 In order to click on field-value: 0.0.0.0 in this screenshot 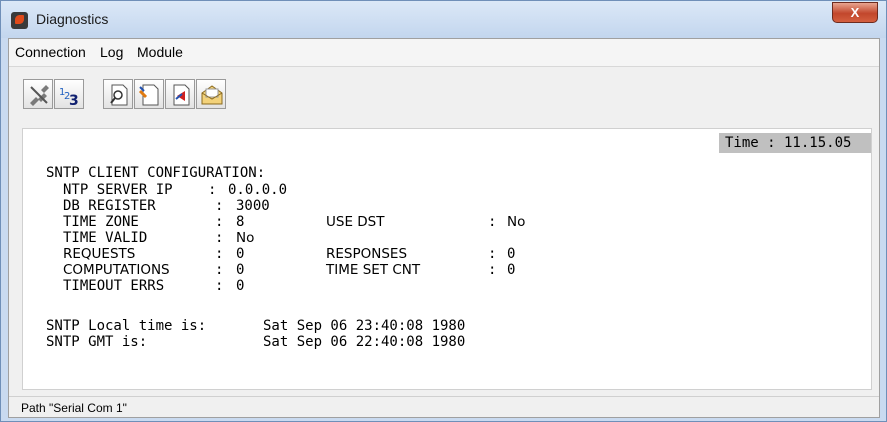, I will do `click(258, 190)`.